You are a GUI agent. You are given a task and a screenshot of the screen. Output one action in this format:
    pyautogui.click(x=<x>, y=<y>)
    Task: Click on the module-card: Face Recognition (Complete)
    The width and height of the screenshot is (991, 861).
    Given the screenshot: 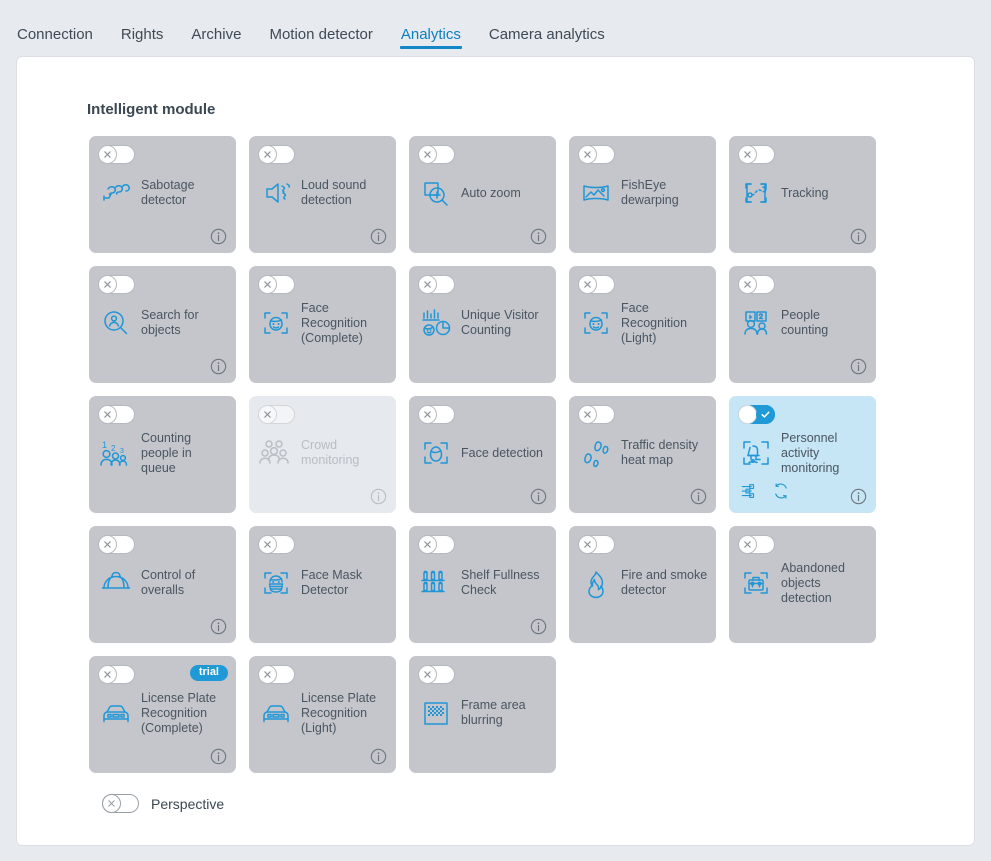 What is the action you would take?
    pyautogui.click(x=322, y=324)
    